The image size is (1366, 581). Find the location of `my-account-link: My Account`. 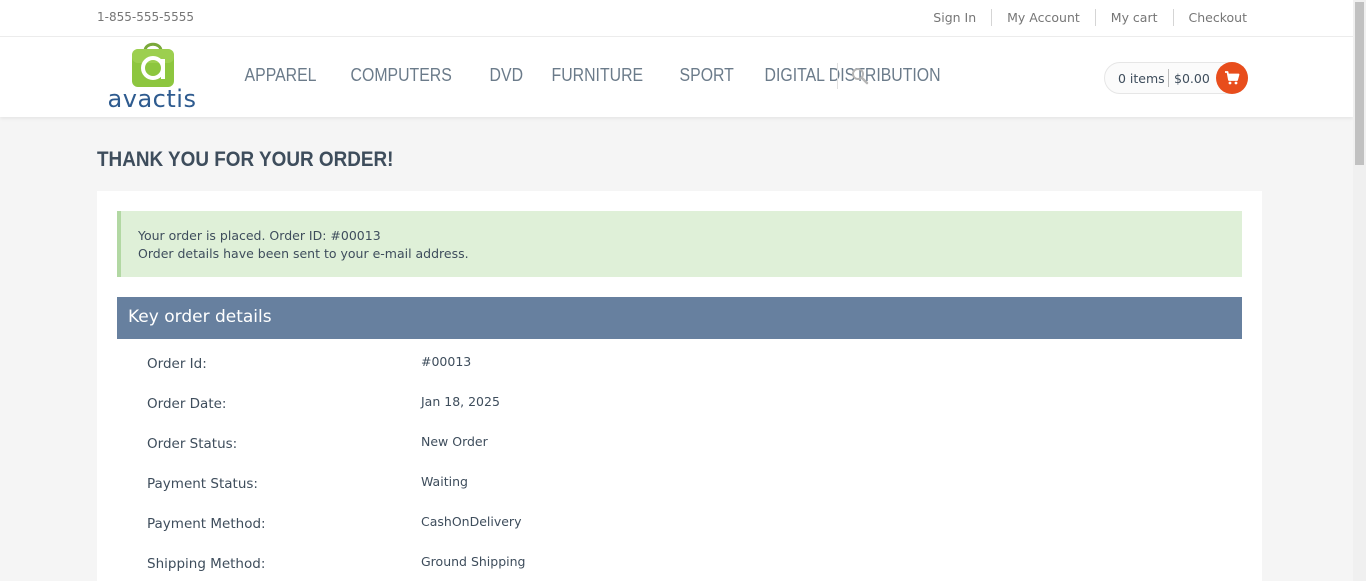

my-account-link: My Account is located at coordinates (1043, 17).